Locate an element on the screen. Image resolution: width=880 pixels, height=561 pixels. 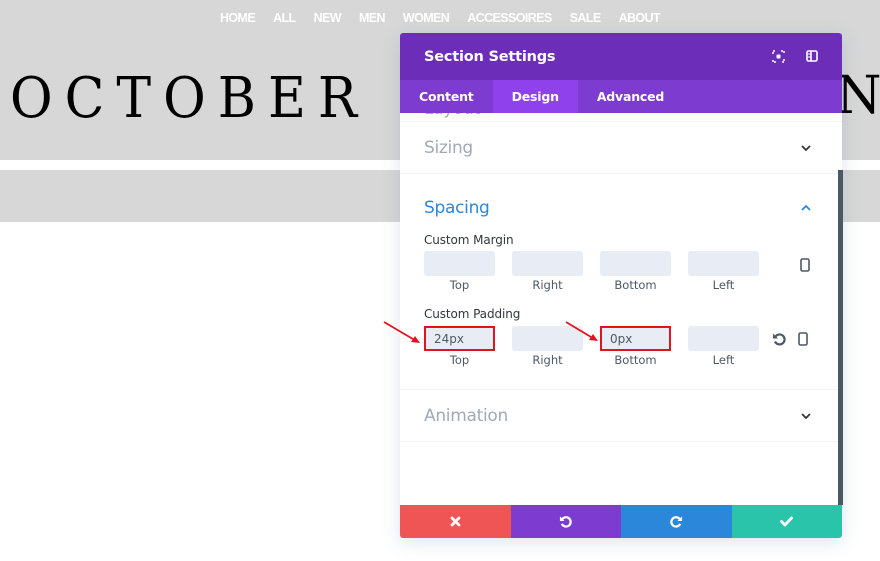
undo-button is located at coordinates (565, 521).